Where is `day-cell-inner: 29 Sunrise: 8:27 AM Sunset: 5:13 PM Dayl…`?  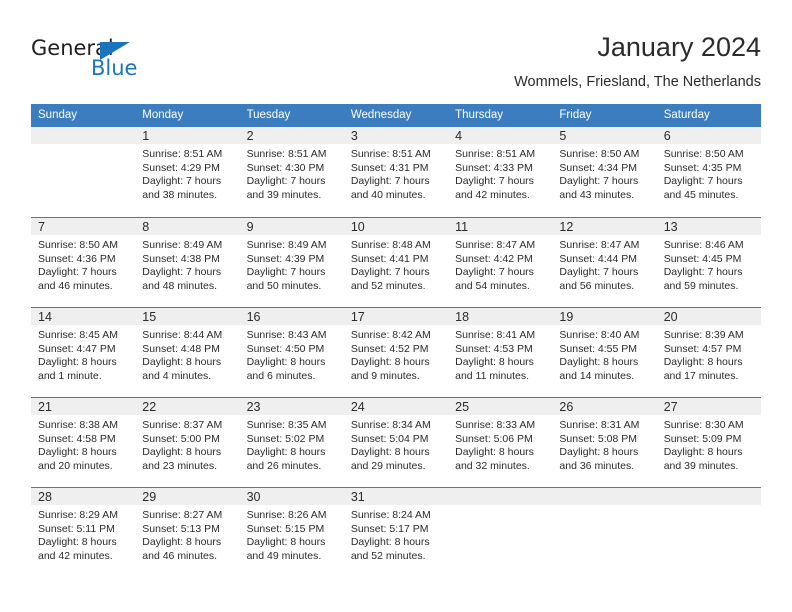 day-cell-inner: 29 Sunrise: 8:27 AM Sunset: 5:13 PM Dayl… is located at coordinates (187, 532).